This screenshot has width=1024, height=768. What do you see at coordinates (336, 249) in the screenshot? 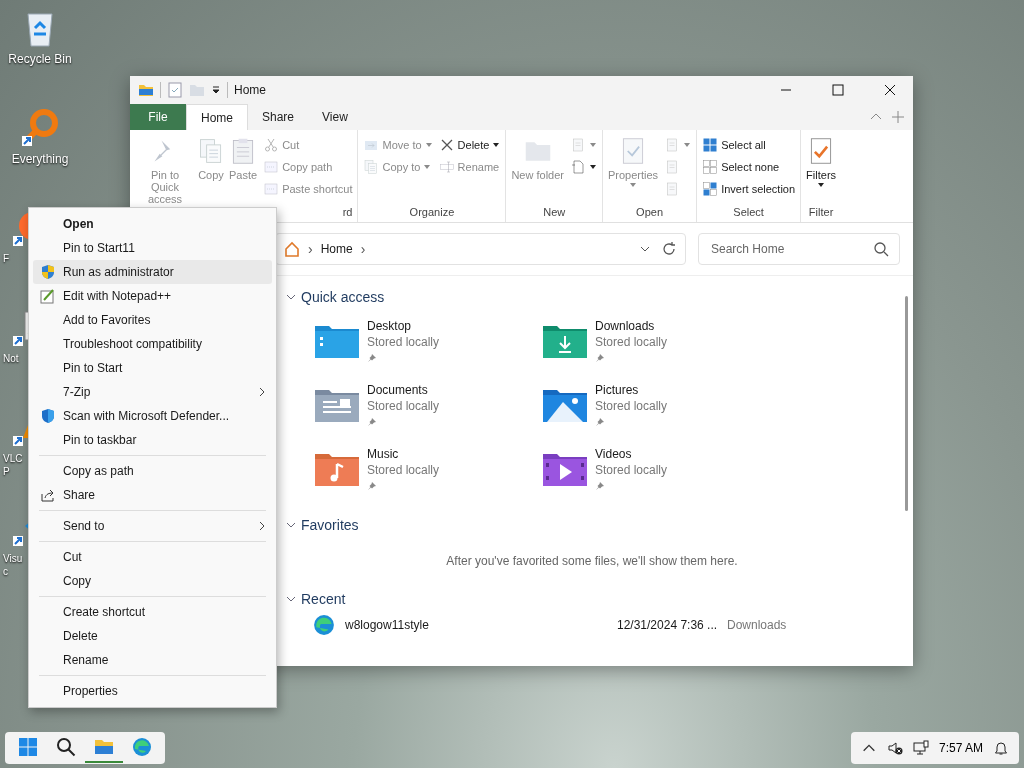
I see `breadcrumb-item: Home` at bounding box center [336, 249].